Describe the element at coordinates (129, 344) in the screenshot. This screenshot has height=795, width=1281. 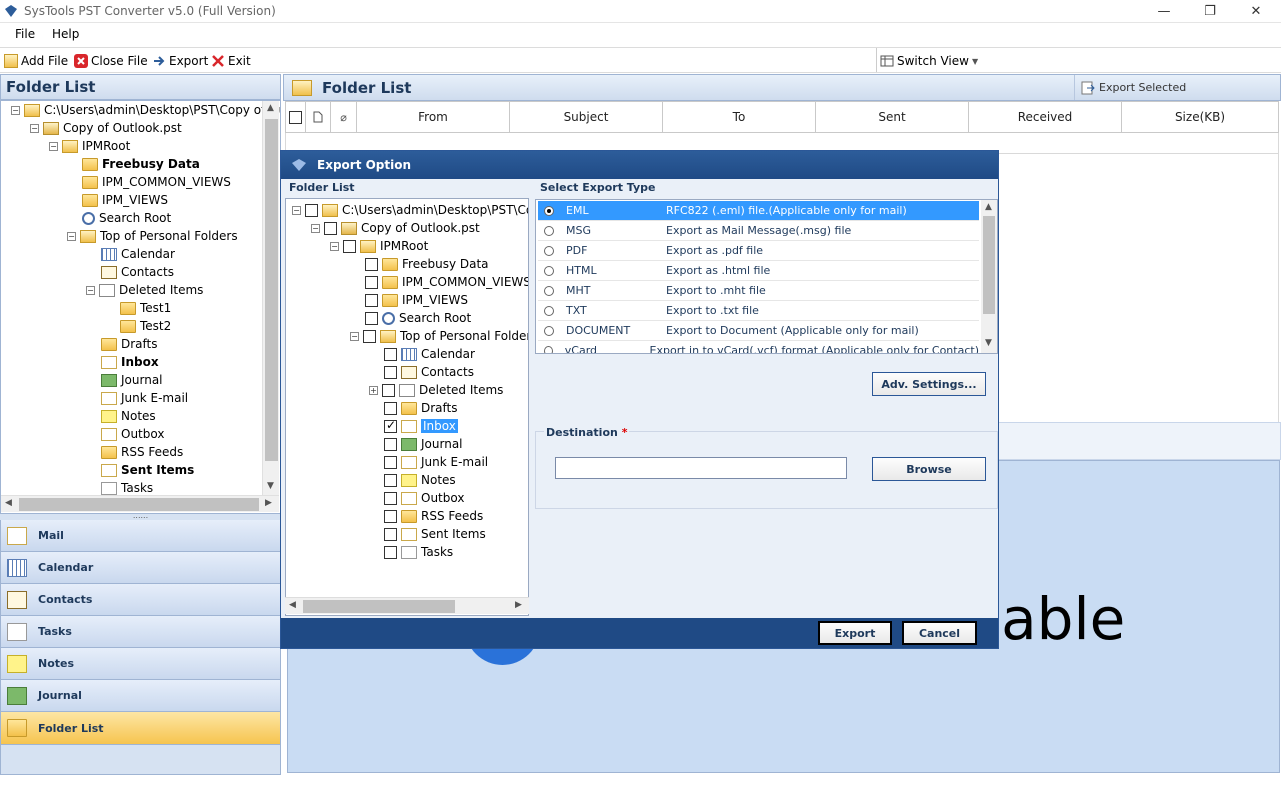
I see `tree-node-drafts: Drafts` at that location.